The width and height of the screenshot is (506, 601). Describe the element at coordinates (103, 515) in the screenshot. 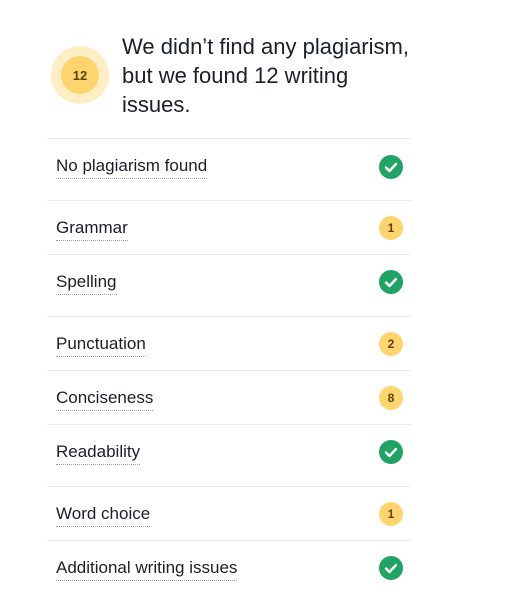

I see `check-label: Word choice` at that location.